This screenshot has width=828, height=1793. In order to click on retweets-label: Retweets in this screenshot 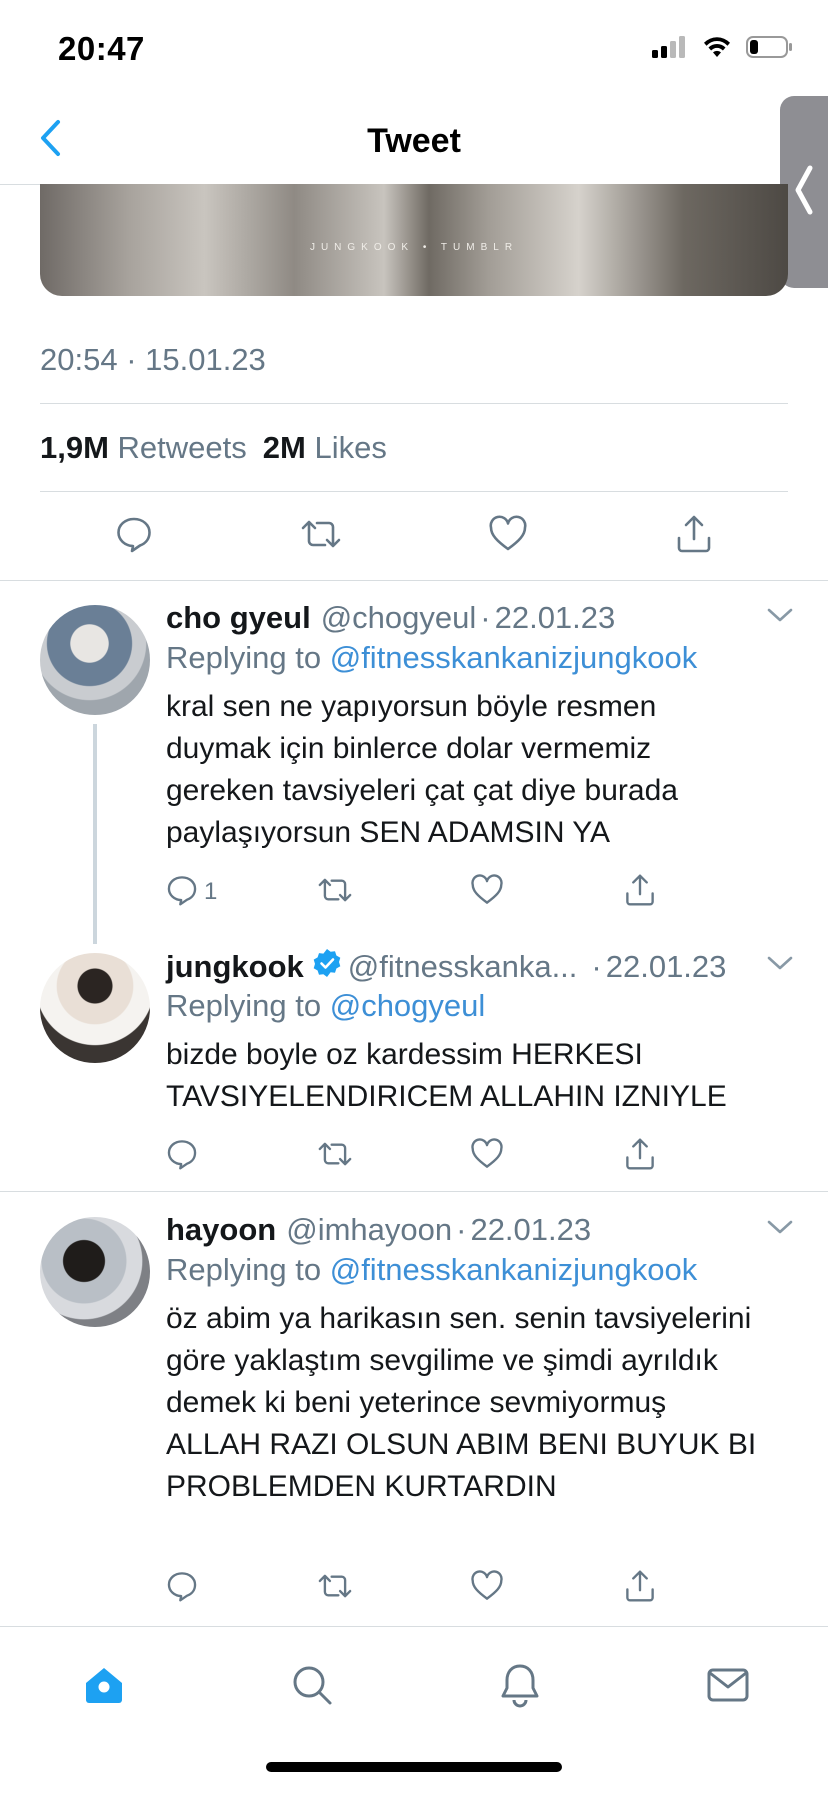, I will do `click(182, 447)`.